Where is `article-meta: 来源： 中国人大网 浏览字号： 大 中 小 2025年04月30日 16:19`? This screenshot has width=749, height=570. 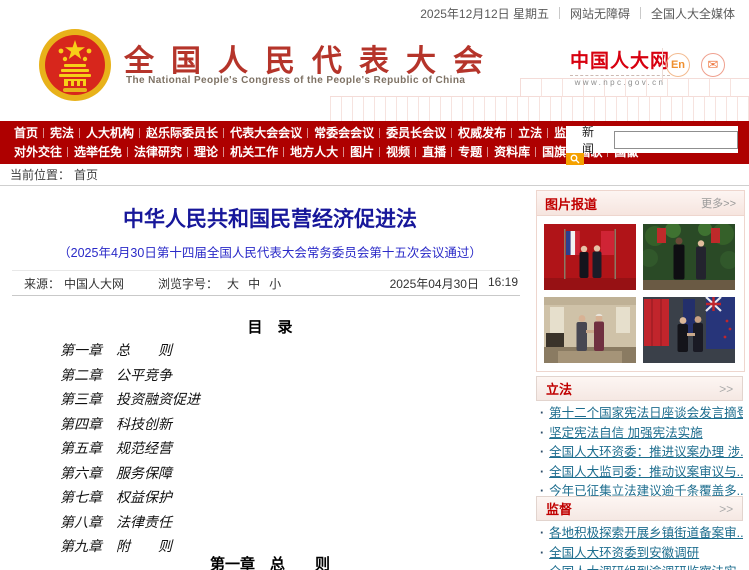
article-meta: 来源： 中国人大网 浏览字号： 大 中 小 2025年04月30日 16:19 is located at coordinates (266, 283).